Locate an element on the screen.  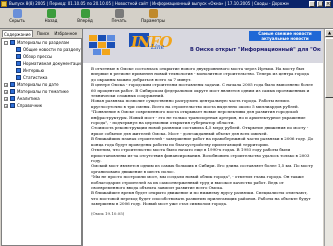
app-icon is located at coordinates (4, 4).